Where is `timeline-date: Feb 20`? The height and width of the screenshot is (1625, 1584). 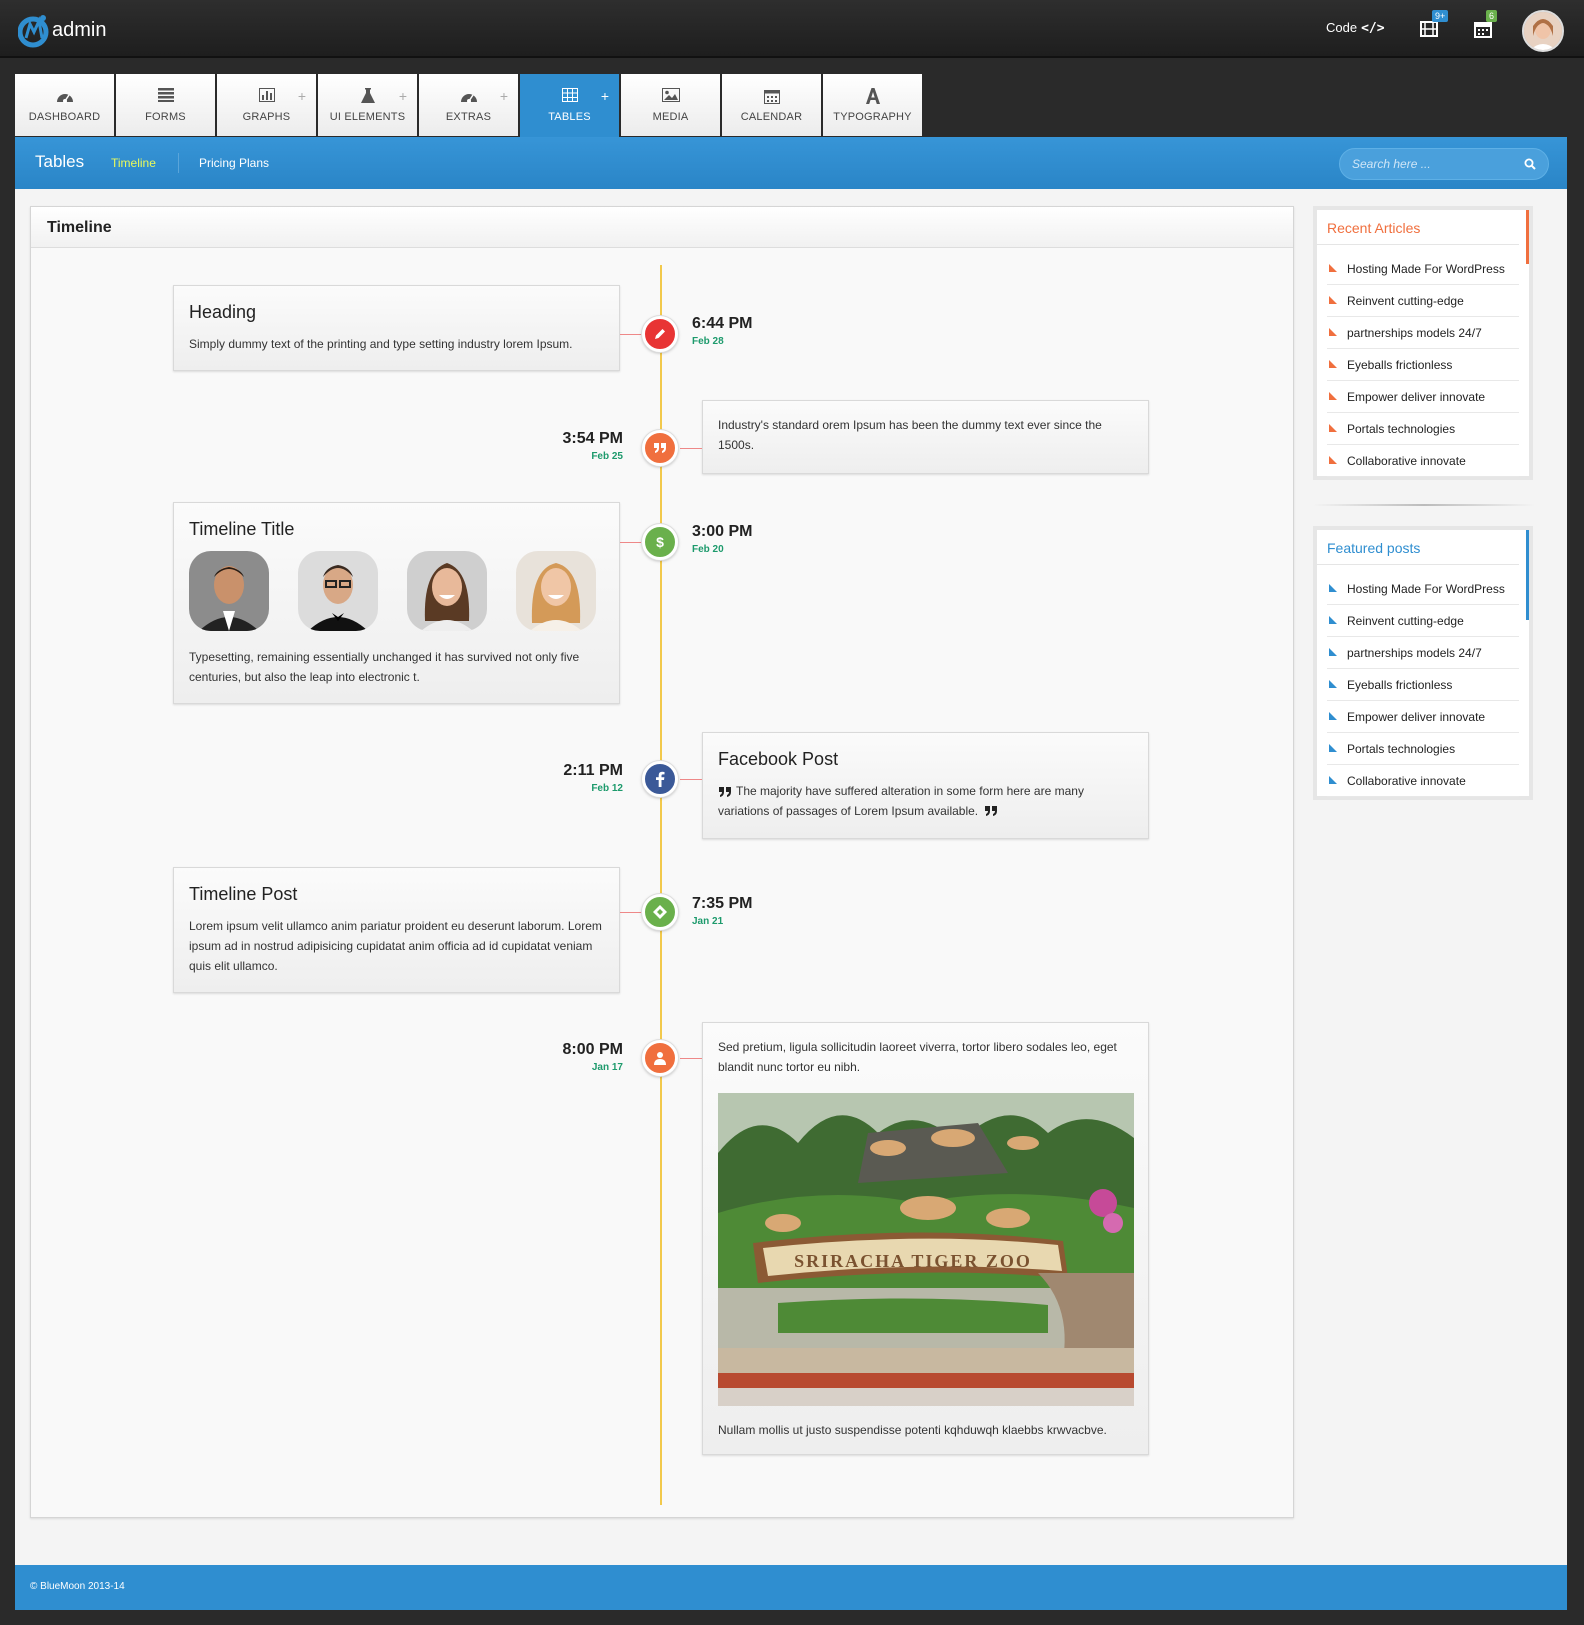
timeline-date: Feb 20 is located at coordinates (708, 549).